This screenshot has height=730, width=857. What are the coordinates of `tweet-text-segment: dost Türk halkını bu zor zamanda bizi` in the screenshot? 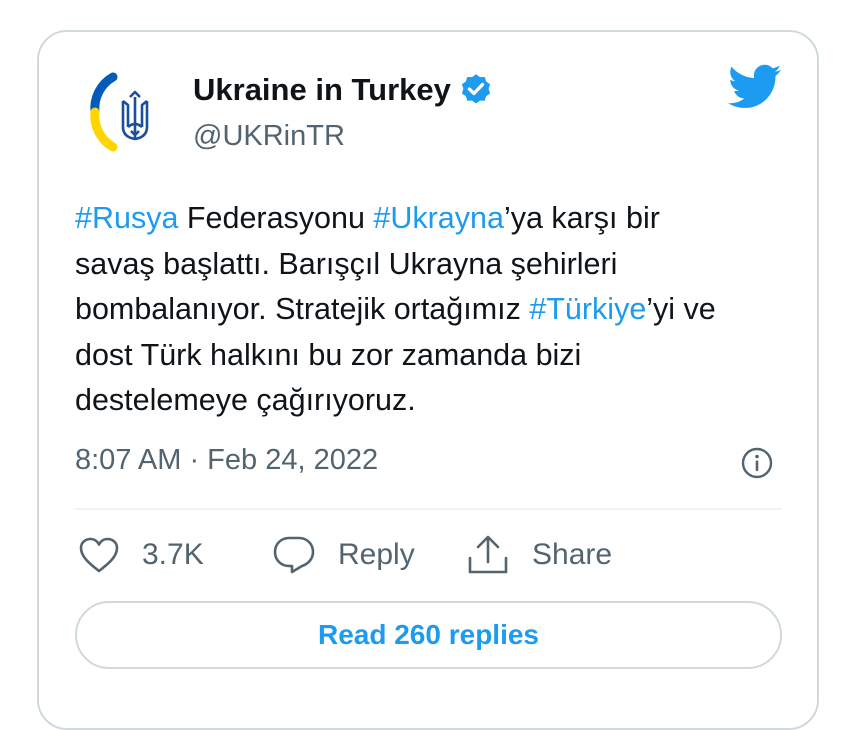 It's located at (328, 354).